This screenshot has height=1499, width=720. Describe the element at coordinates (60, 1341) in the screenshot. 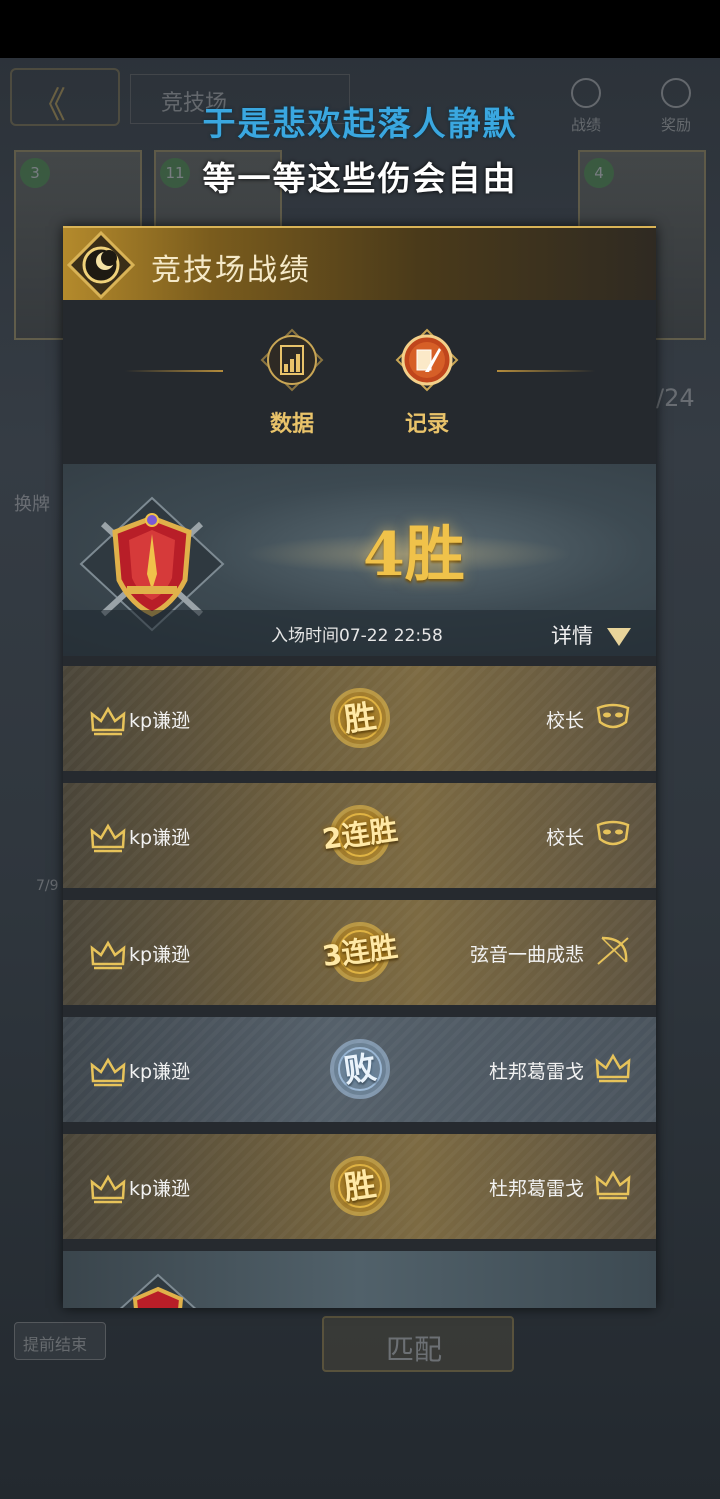

I see `end-early-button: 提前结束` at that location.